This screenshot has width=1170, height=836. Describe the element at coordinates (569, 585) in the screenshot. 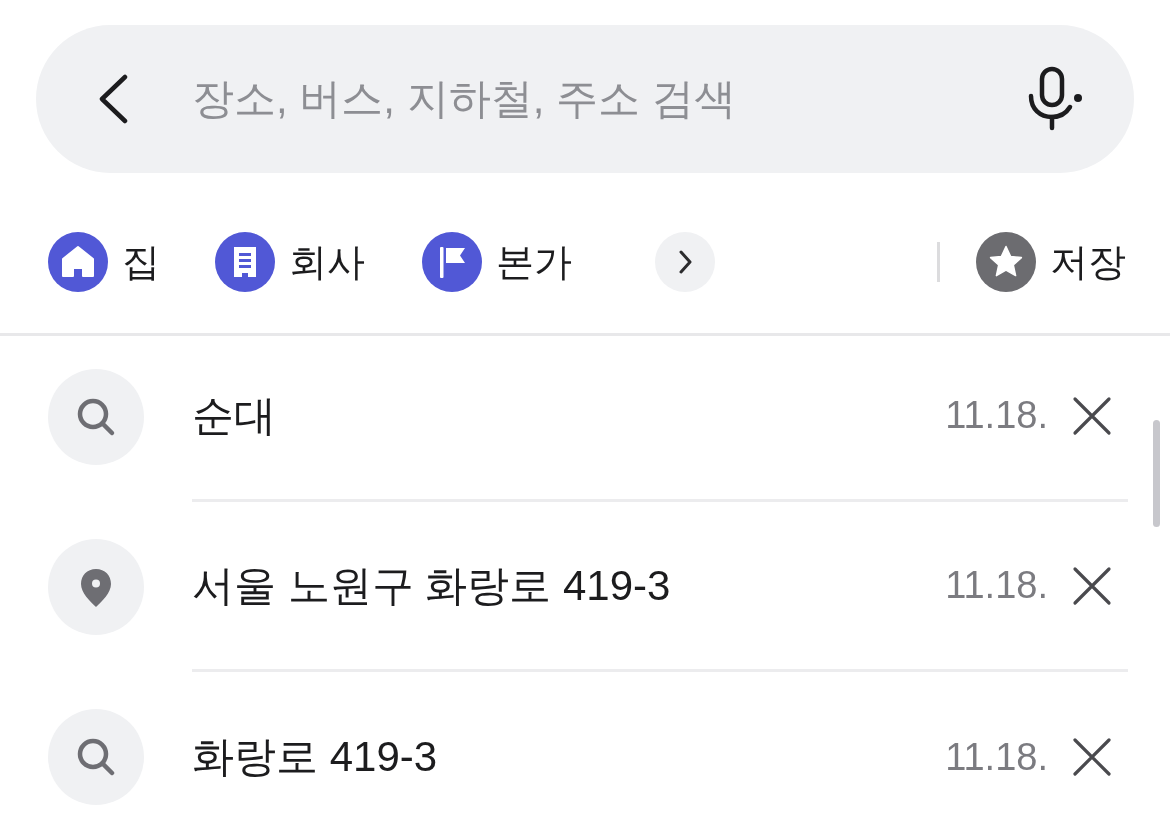

I see `history-item: 서울 노원구 화랑로 419-3` at that location.